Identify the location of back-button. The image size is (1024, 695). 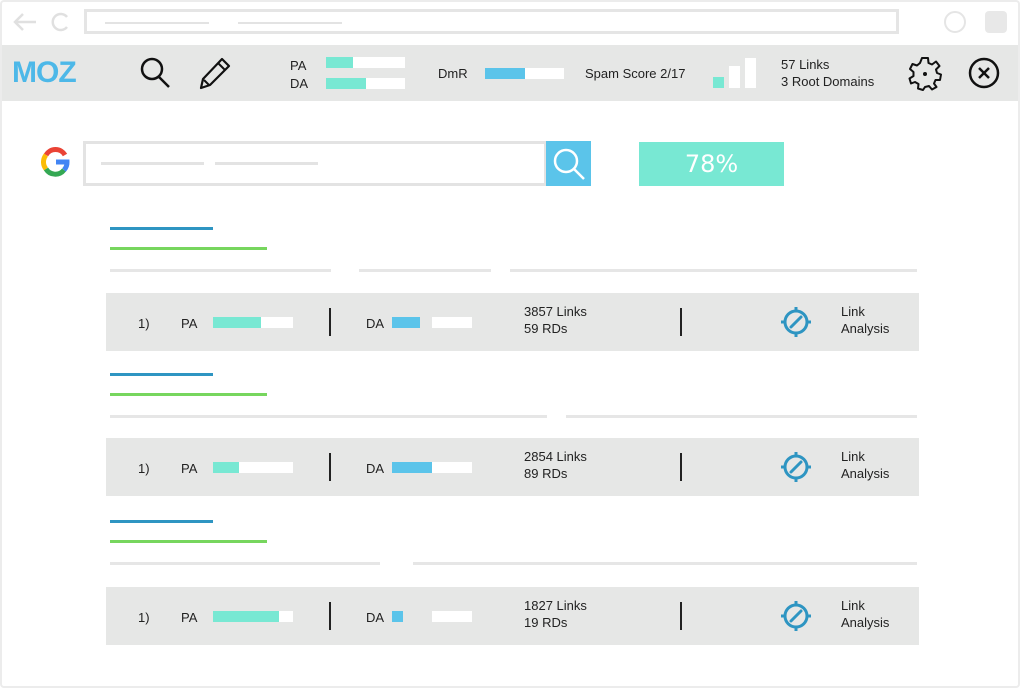
(25, 22).